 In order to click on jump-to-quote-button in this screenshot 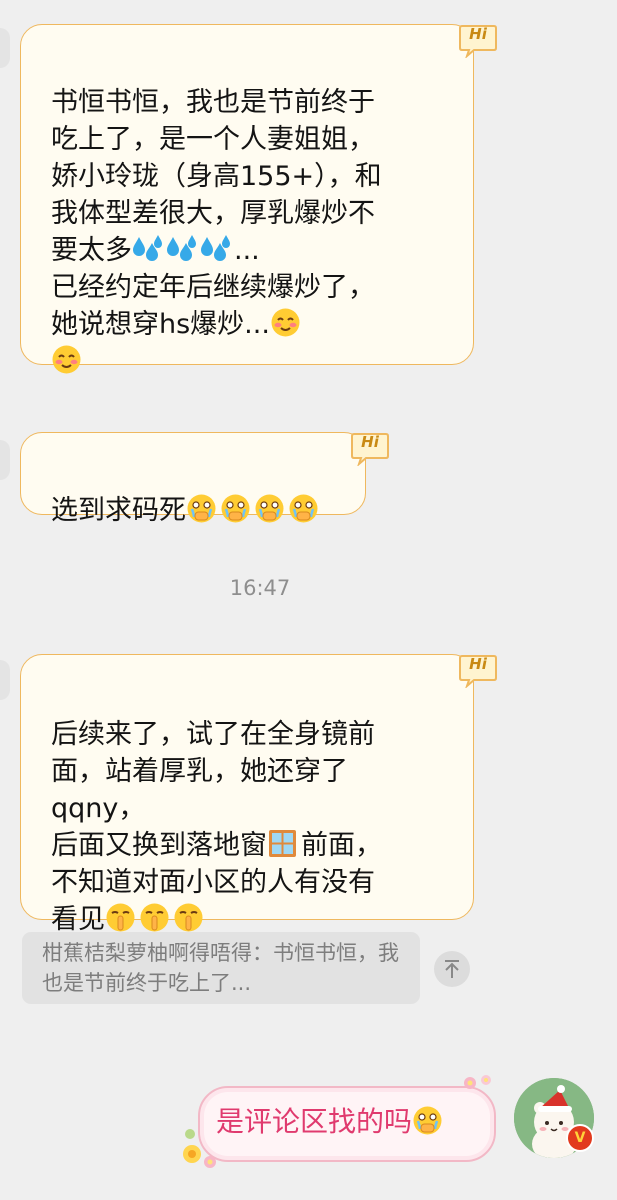, I will do `click(452, 969)`.